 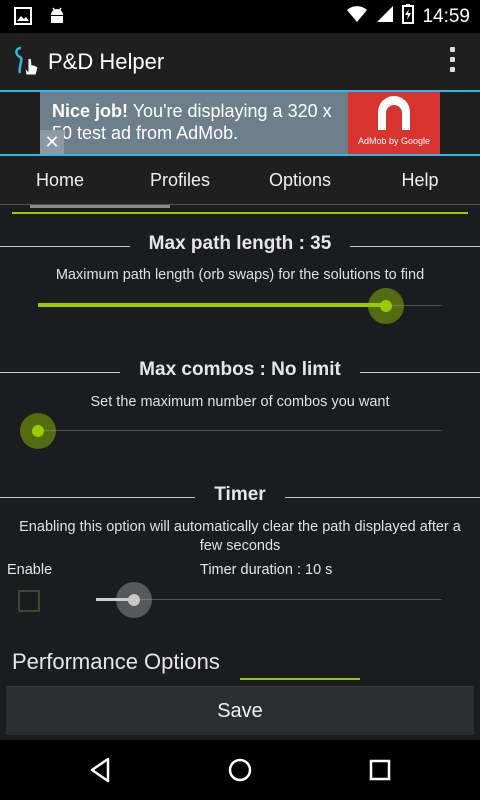 I want to click on save-button: Save, so click(x=240, y=710).